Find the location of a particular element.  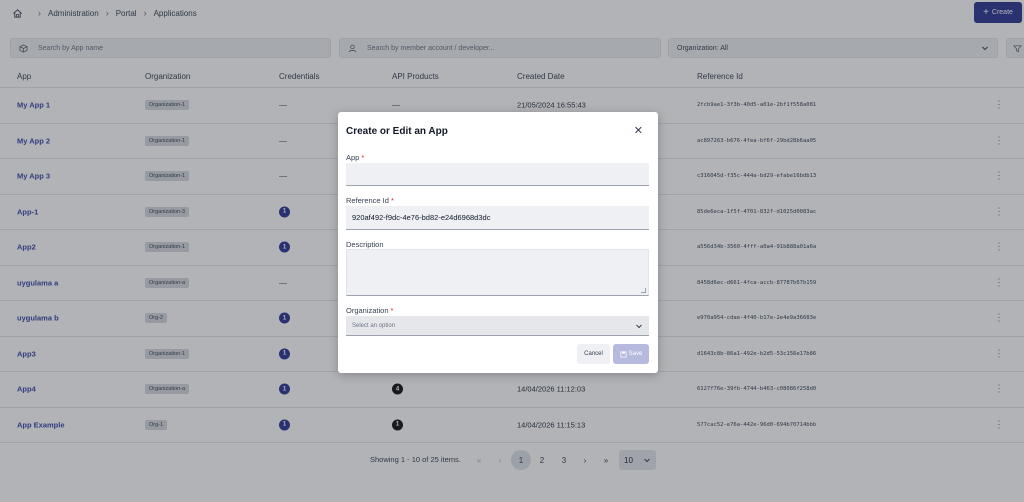

dialog-title: Create or Edit an App is located at coordinates (397, 131).